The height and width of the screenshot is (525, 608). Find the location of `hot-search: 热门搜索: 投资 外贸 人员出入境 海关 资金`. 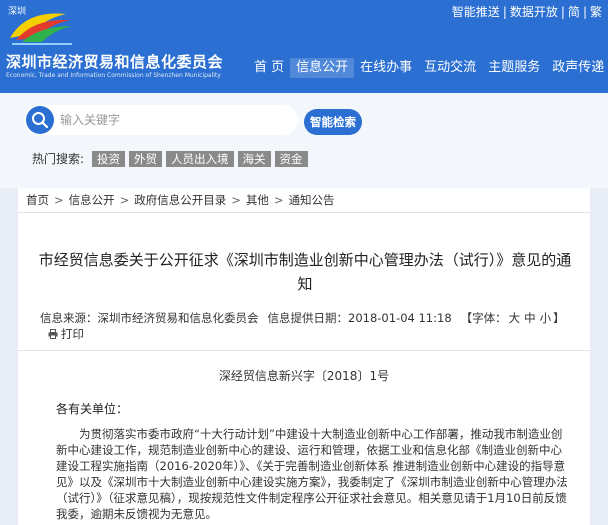

hot-search: 热门搜索: 投资 外贸 人员出入境 海关 资金 is located at coordinates (170, 158).